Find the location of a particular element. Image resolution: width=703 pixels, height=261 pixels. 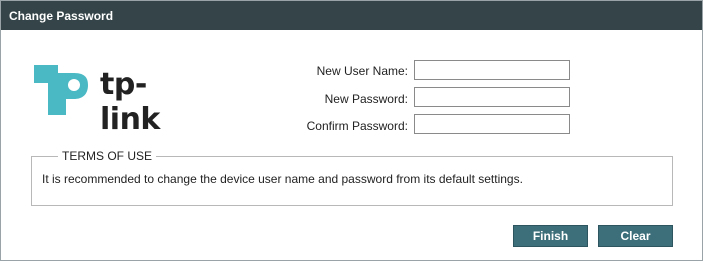

new-password-input is located at coordinates (492, 97).